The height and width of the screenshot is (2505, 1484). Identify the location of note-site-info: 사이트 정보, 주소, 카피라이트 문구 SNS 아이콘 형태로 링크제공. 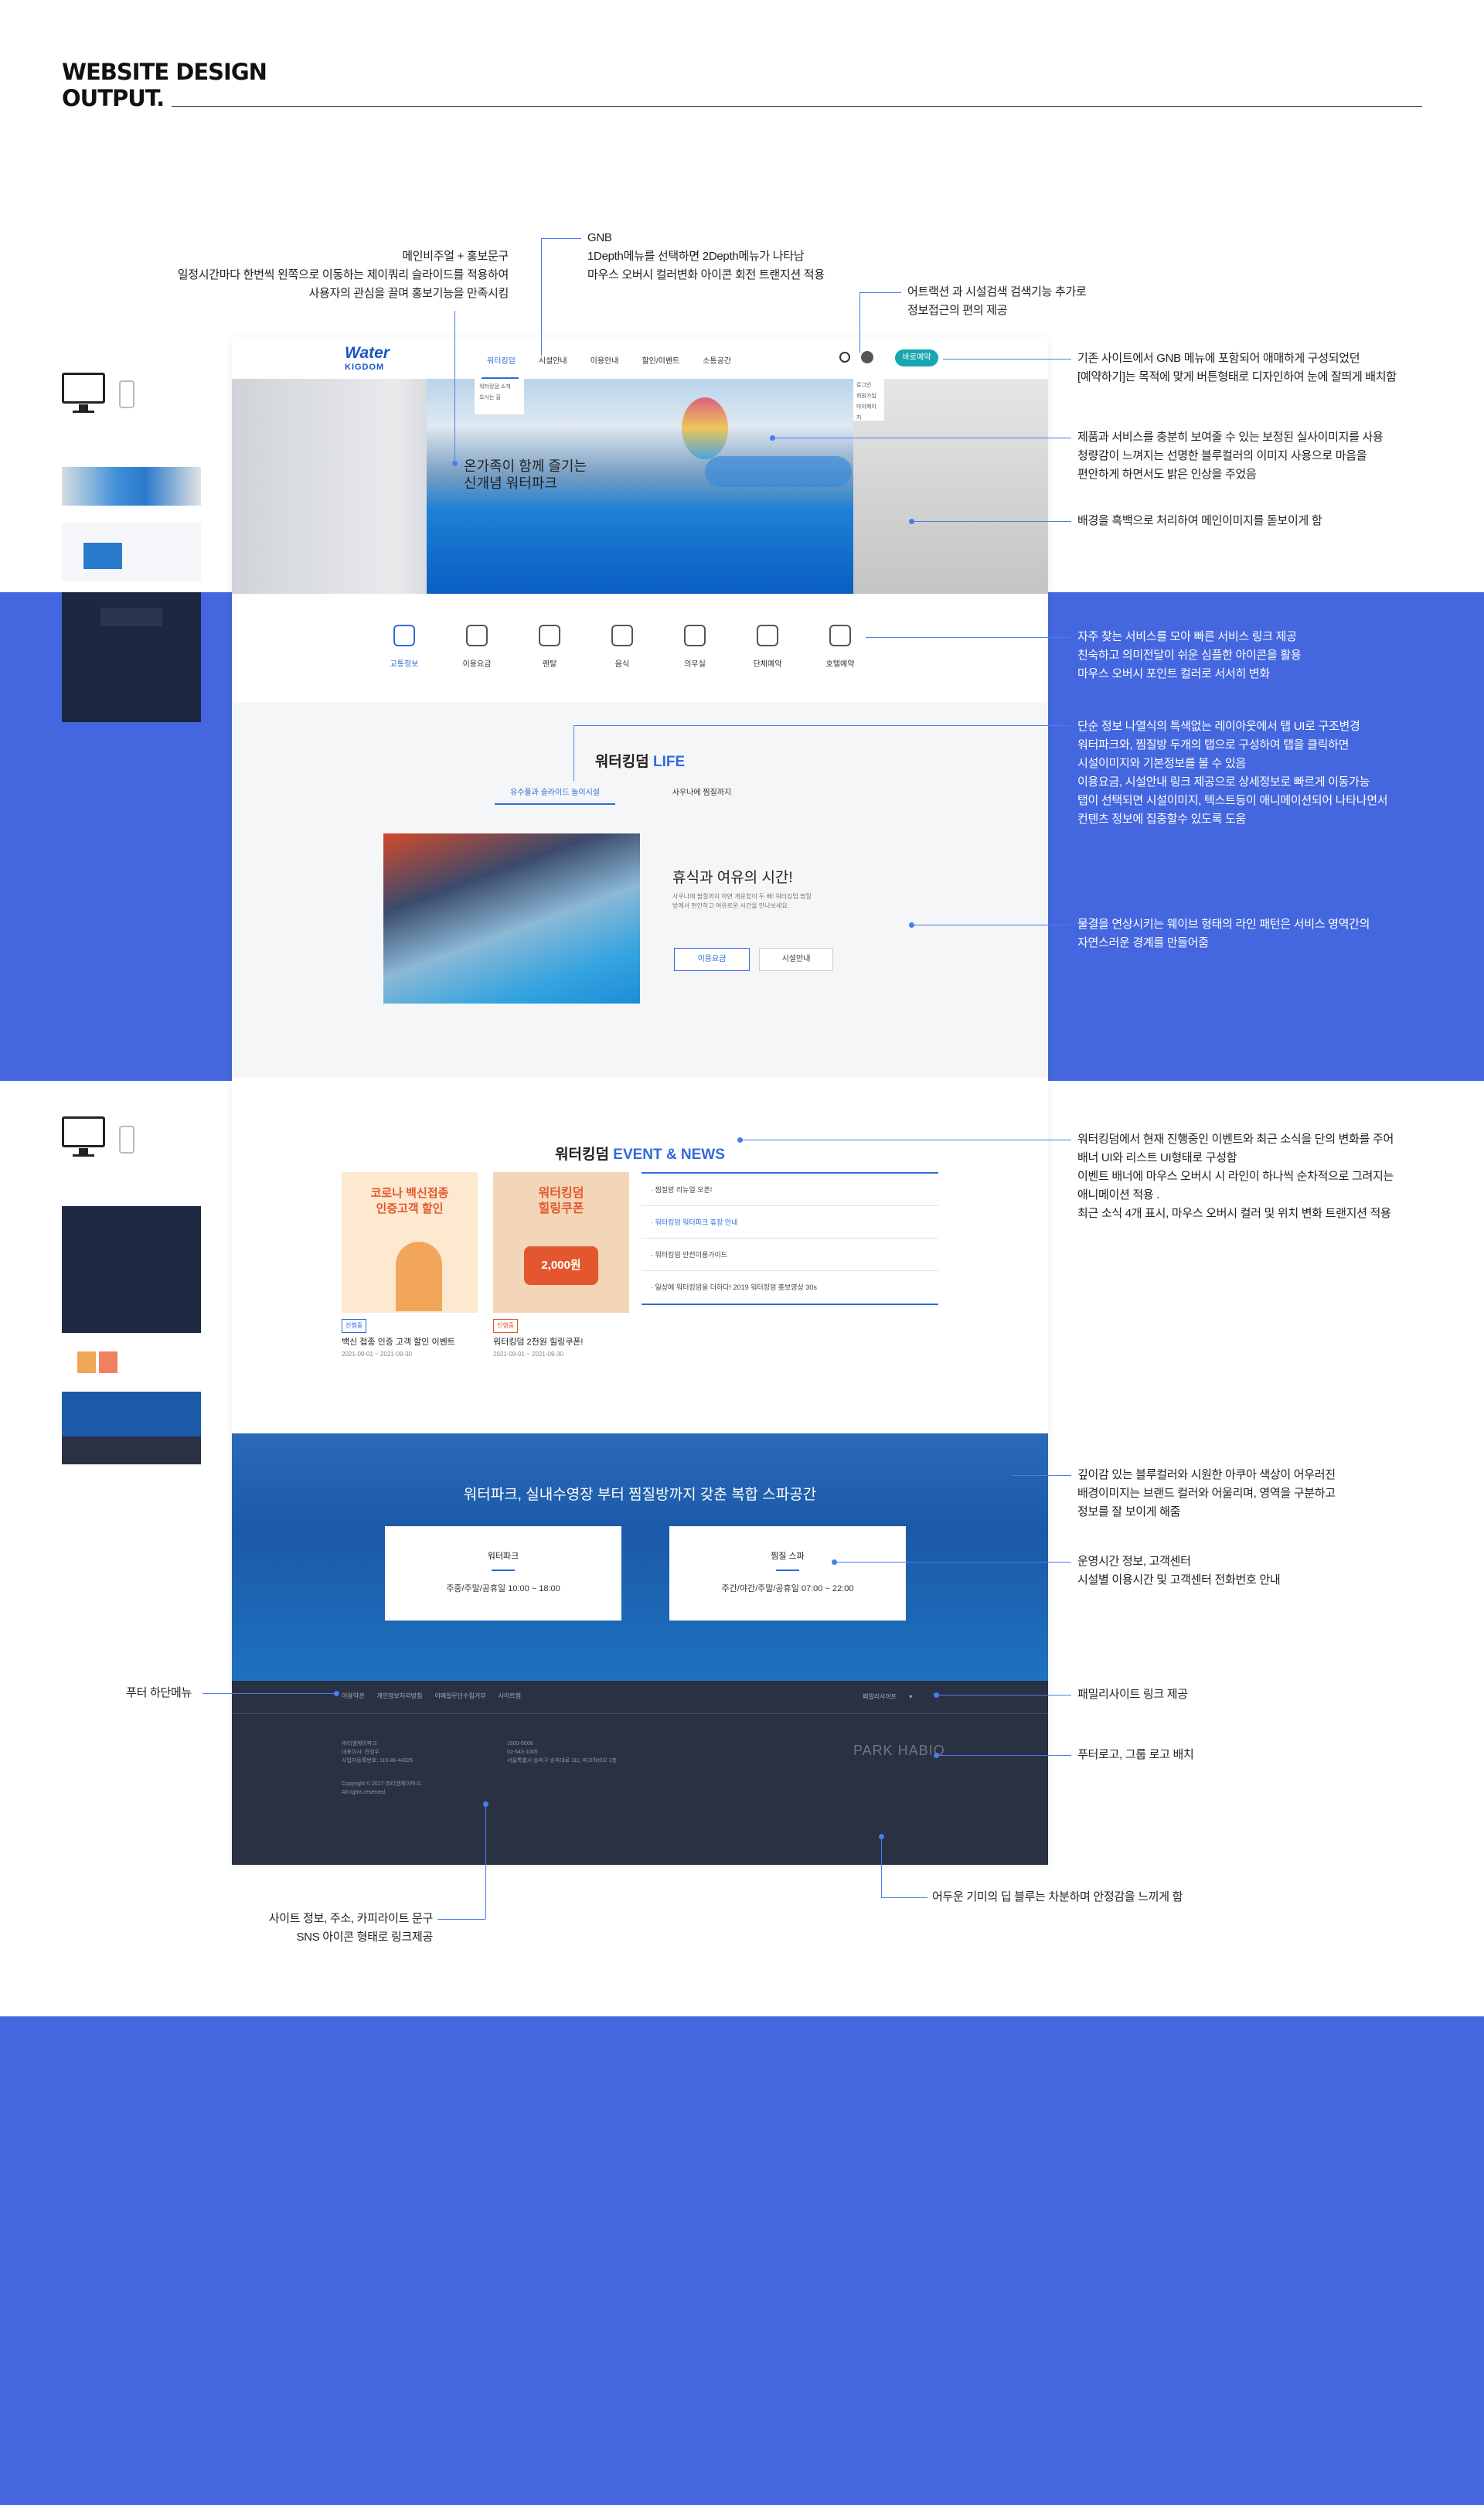
(351, 1928).